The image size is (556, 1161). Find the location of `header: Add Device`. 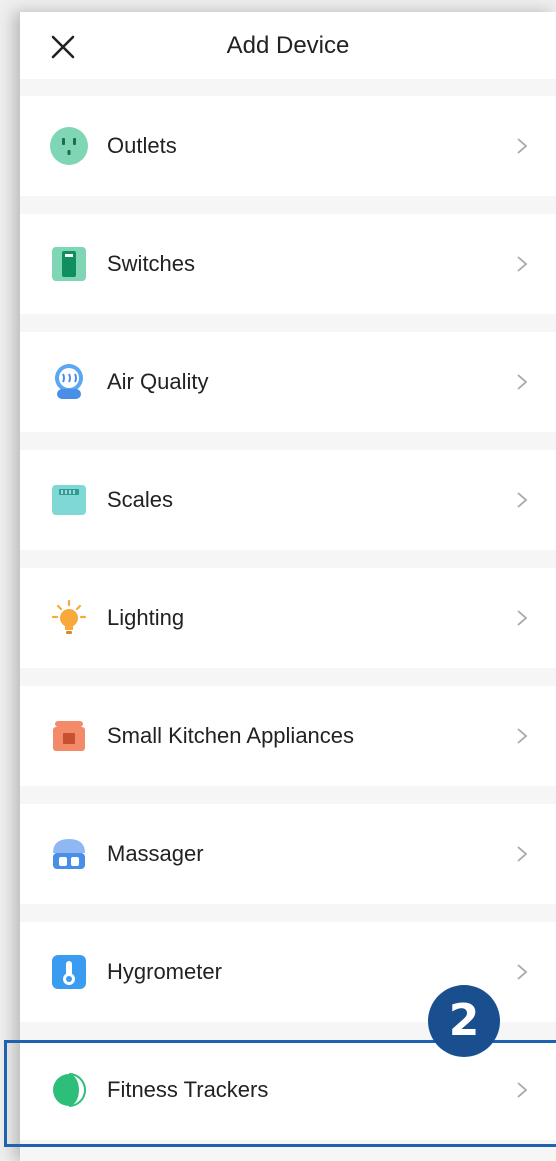

header: Add Device is located at coordinates (288, 45).